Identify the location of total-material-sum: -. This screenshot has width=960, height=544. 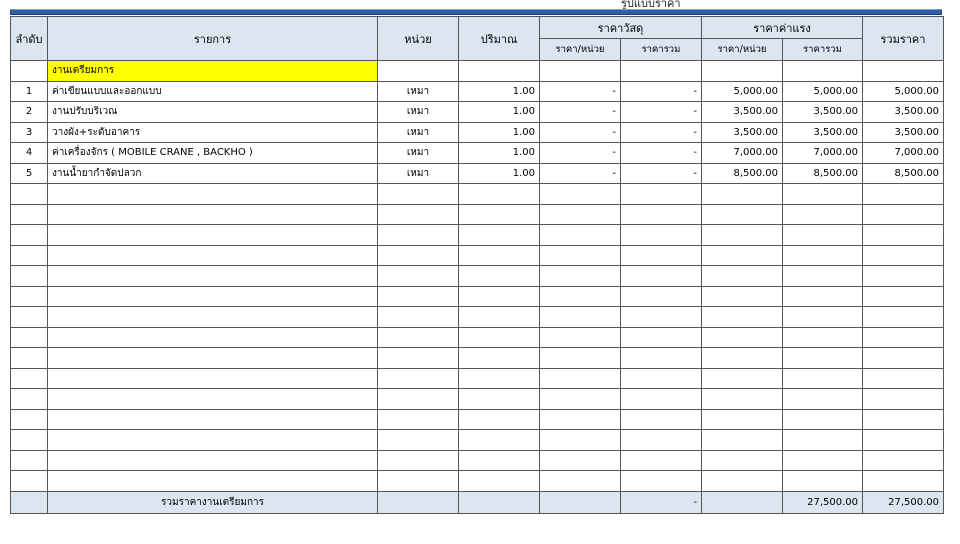
(661, 502).